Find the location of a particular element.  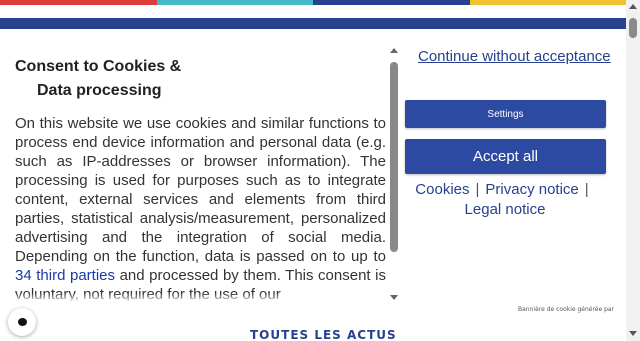

consent-scroll-up-icon is located at coordinates (394, 50).